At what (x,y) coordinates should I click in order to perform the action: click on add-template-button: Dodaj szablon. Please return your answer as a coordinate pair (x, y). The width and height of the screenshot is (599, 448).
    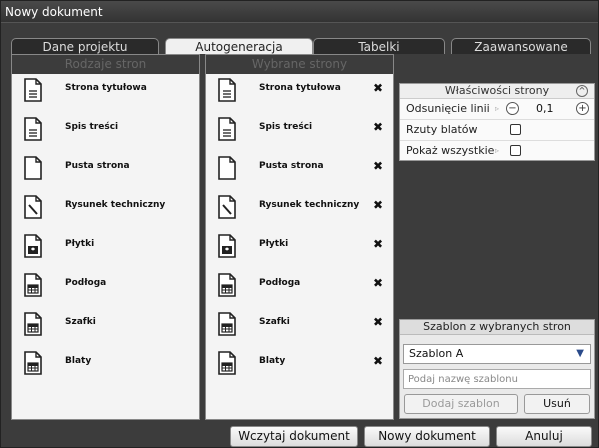
    Looking at the image, I should click on (461, 404).